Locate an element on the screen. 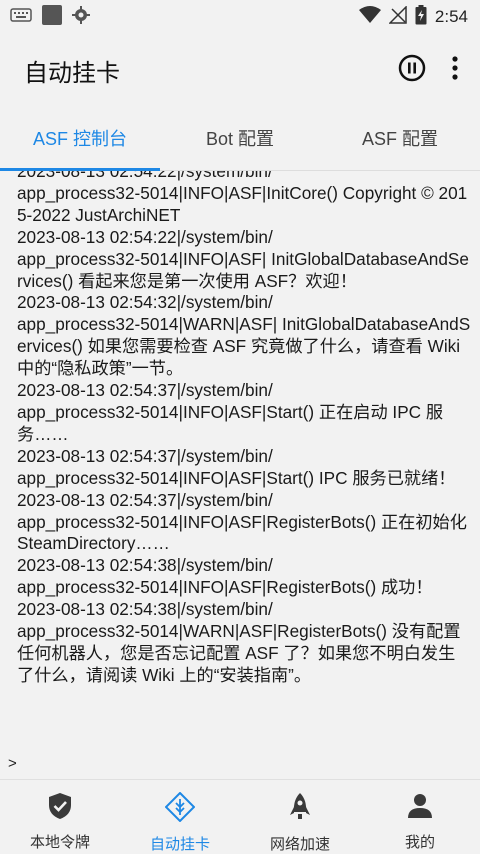 This screenshot has width=480, height=854. shield-check-icon is located at coordinates (60, 808).